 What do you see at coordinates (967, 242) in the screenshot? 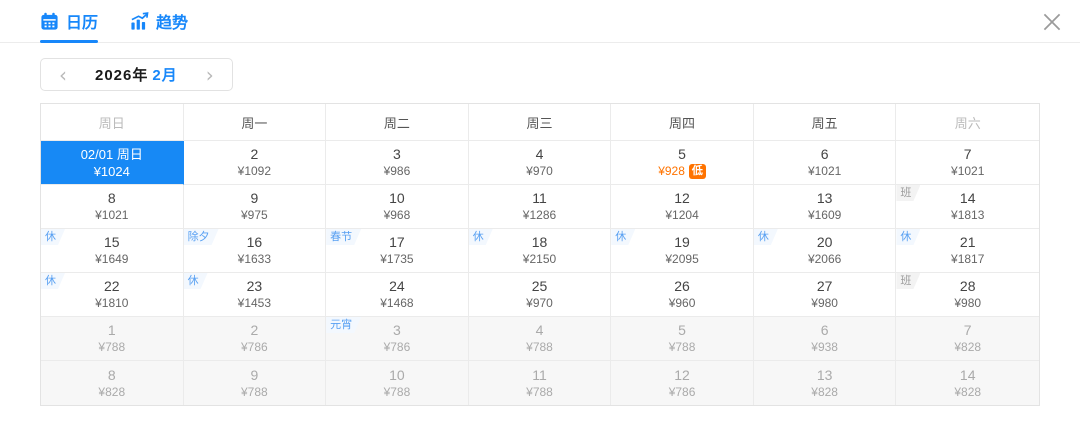
I see `day-number: 21` at bounding box center [967, 242].